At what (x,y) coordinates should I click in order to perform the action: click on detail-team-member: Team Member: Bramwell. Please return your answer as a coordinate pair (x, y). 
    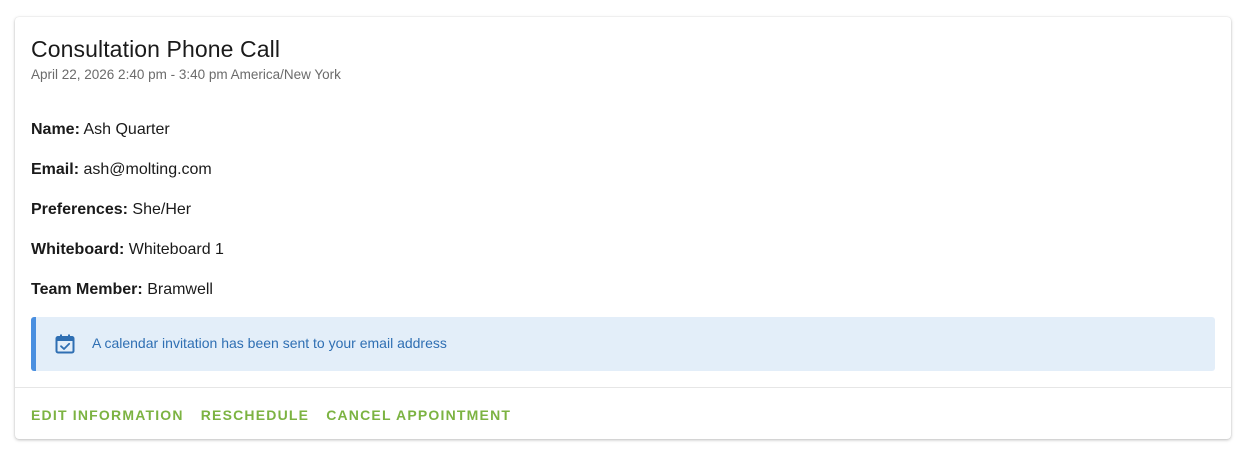
    Looking at the image, I should click on (122, 290).